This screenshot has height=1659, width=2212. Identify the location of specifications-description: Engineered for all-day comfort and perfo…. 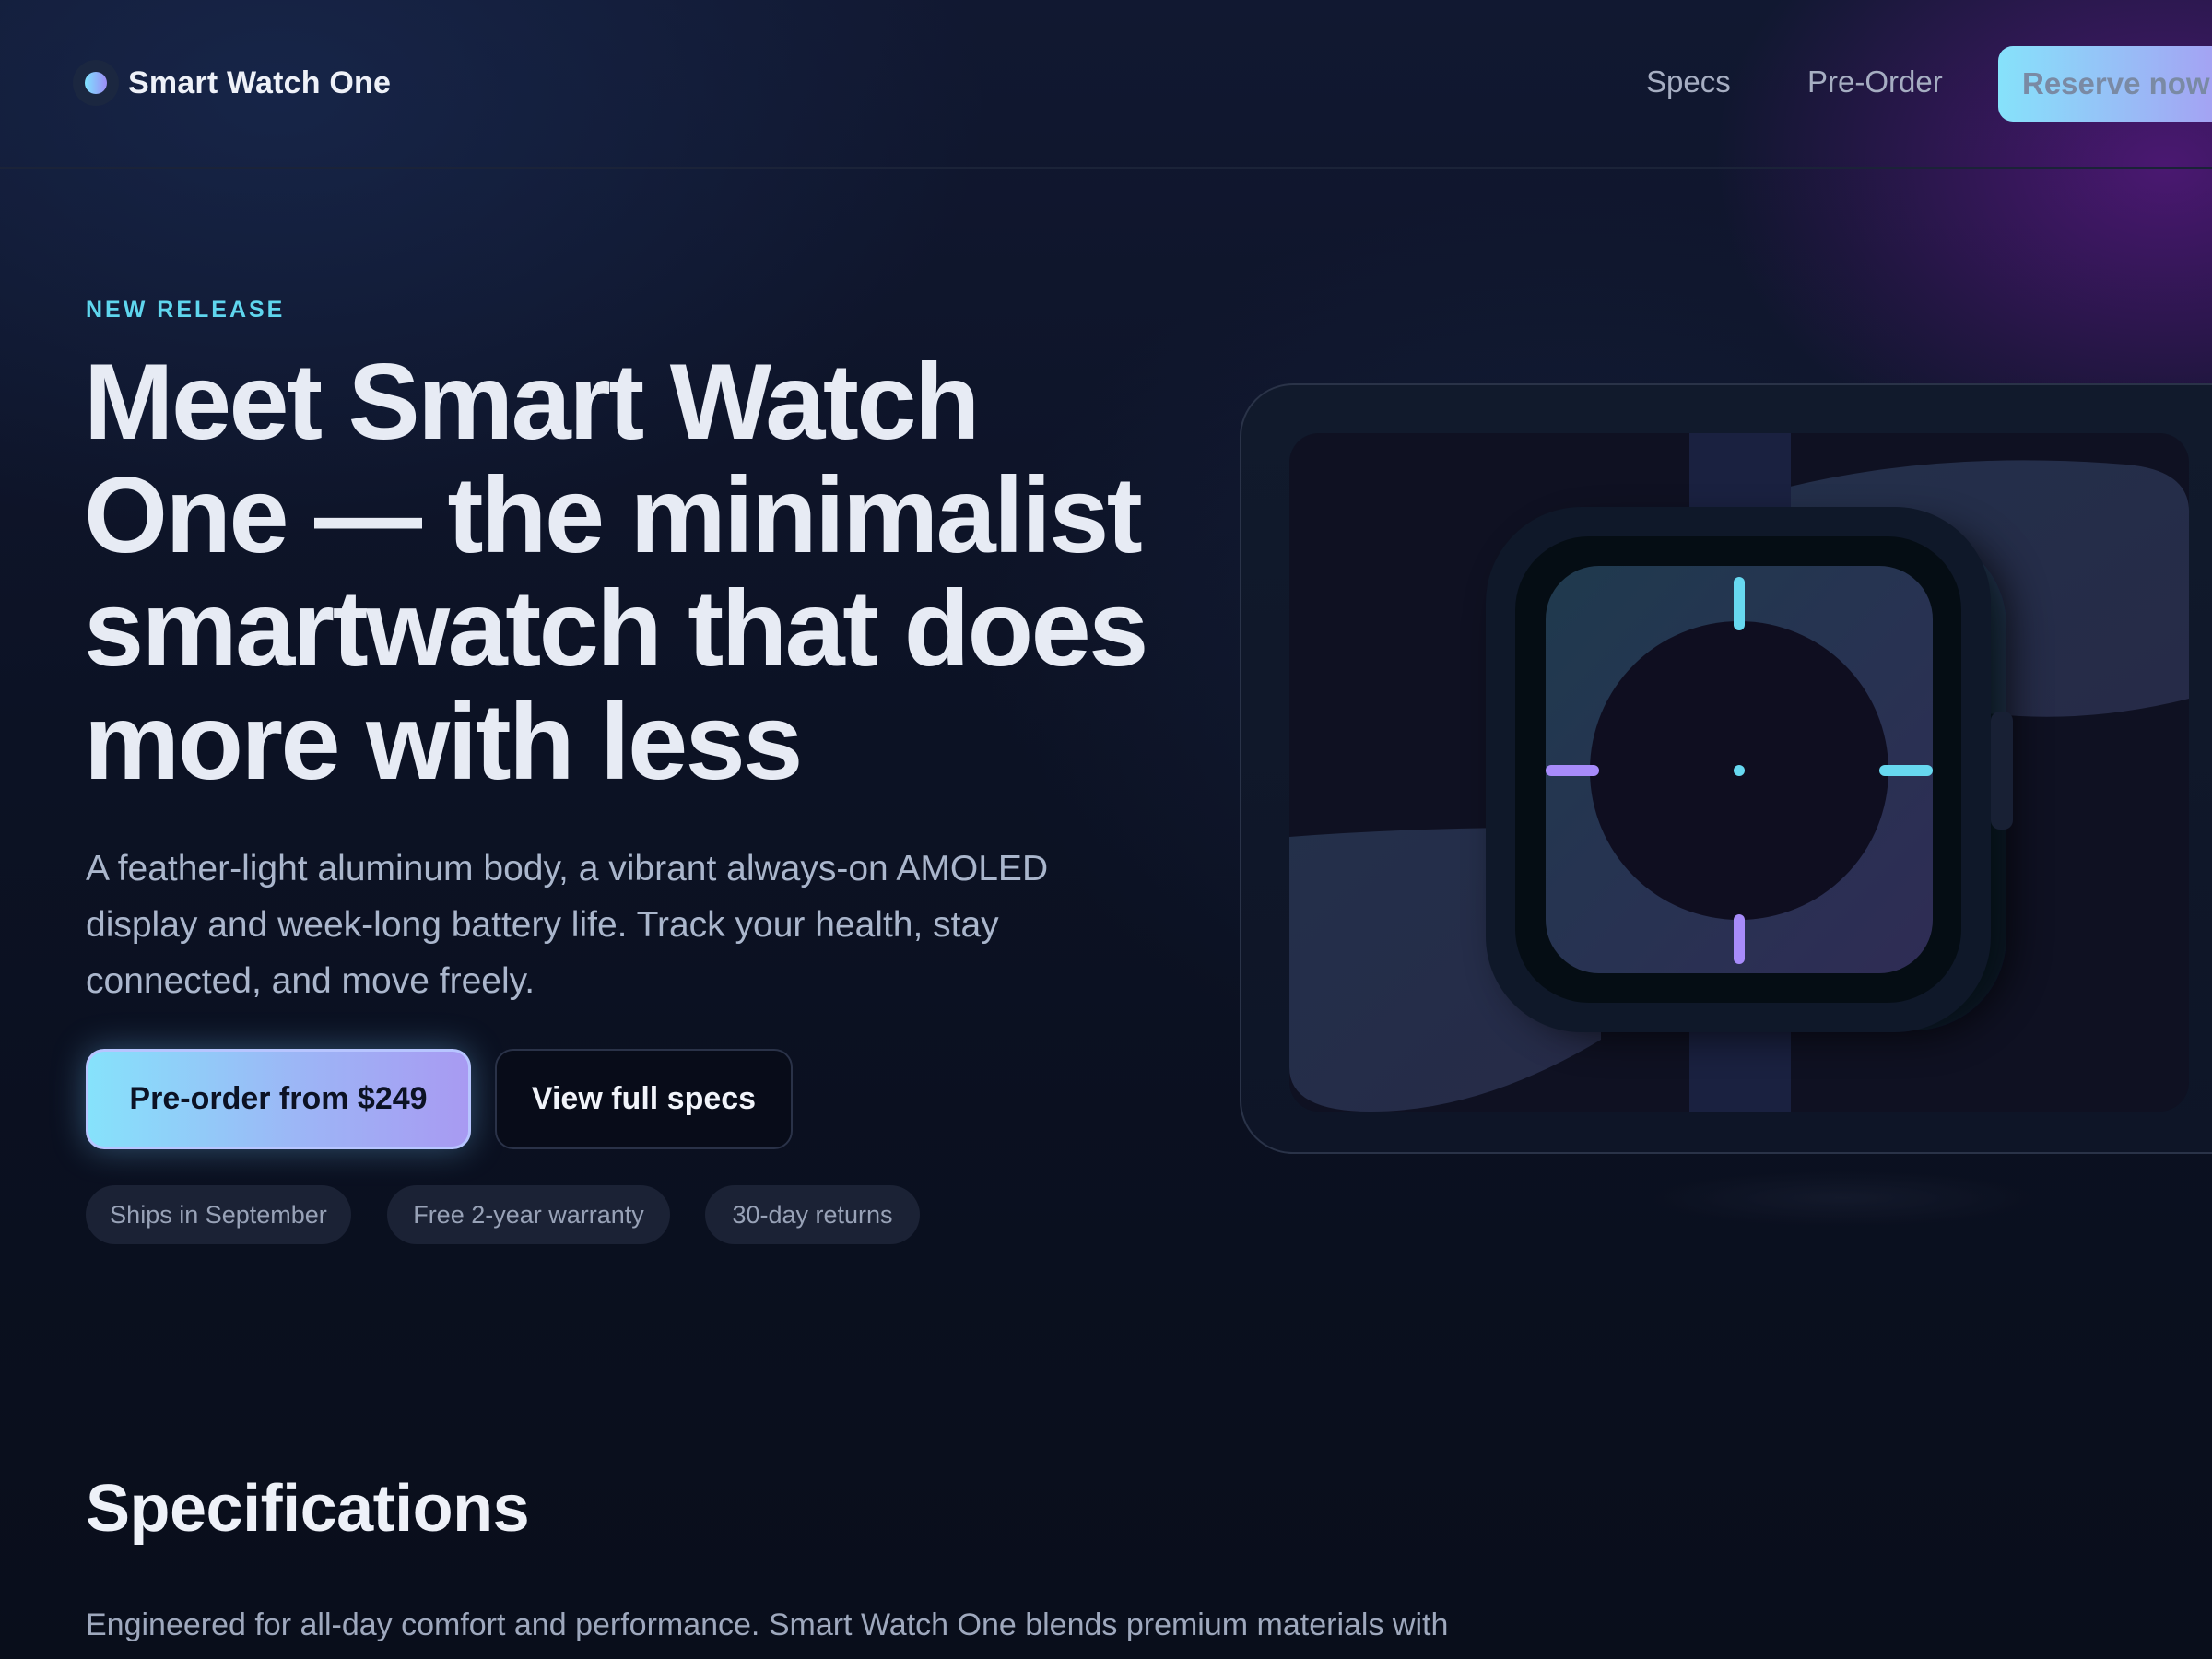
(767, 1624).